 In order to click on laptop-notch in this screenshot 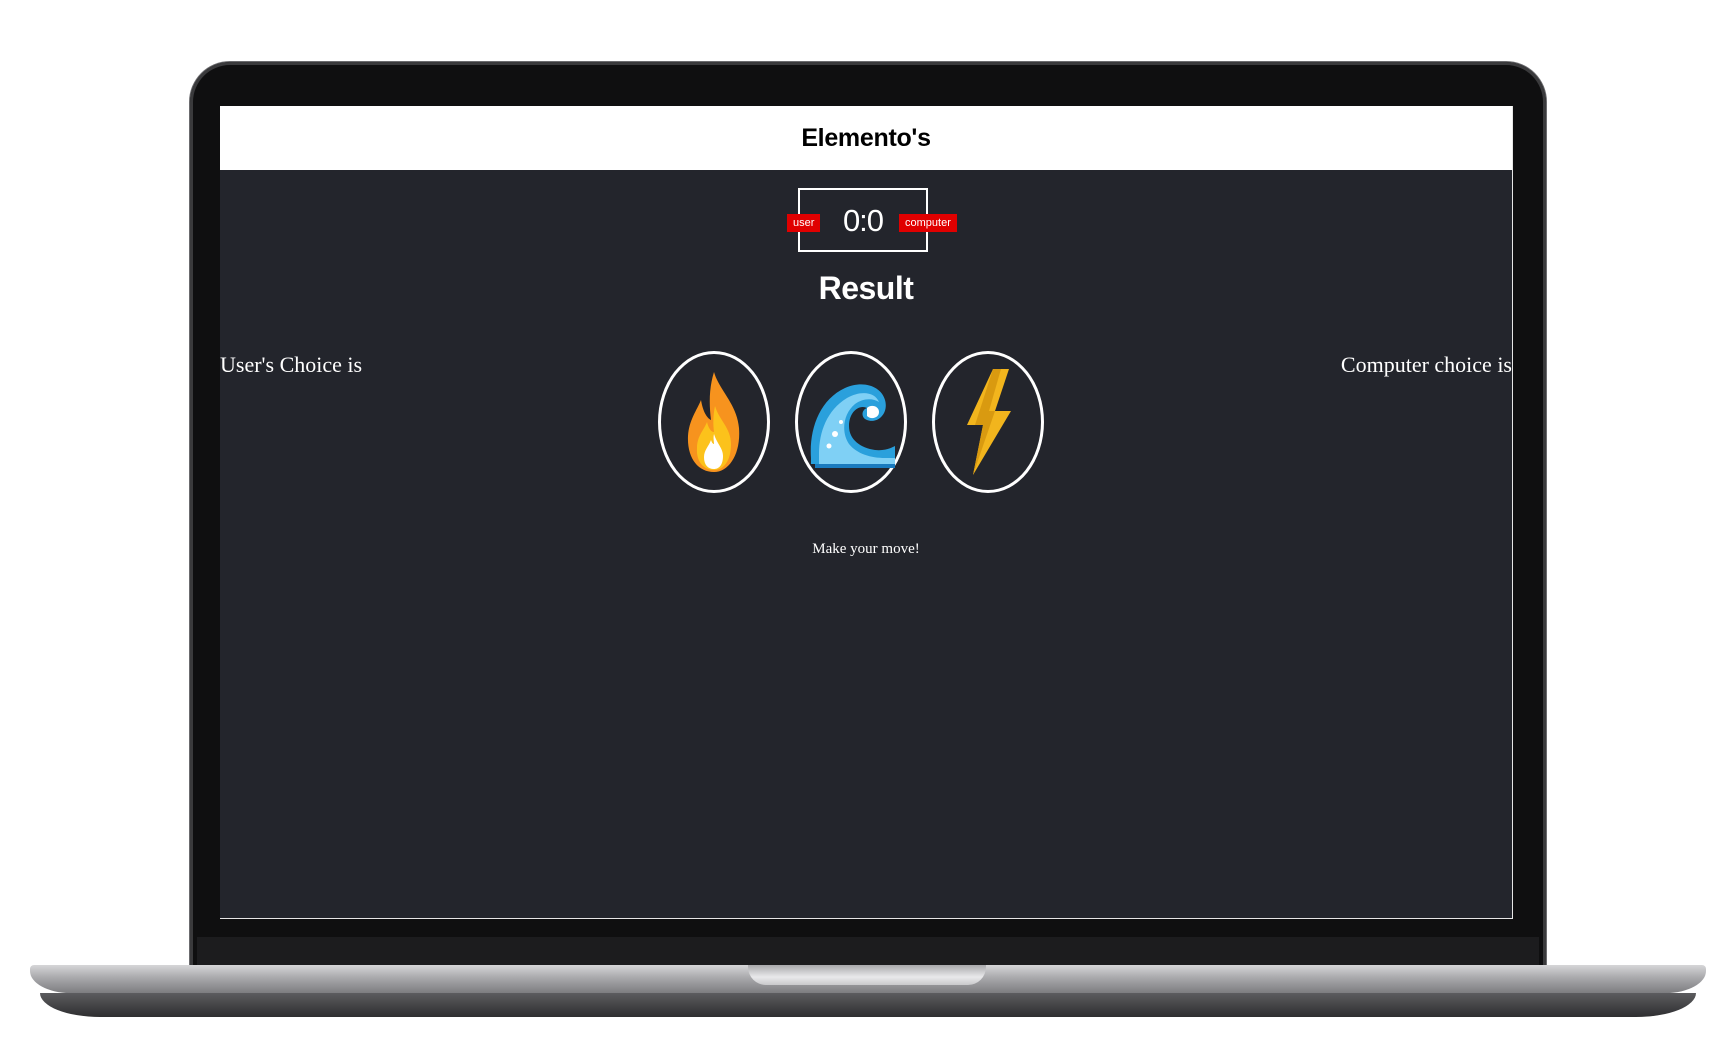, I will do `click(867, 975)`.